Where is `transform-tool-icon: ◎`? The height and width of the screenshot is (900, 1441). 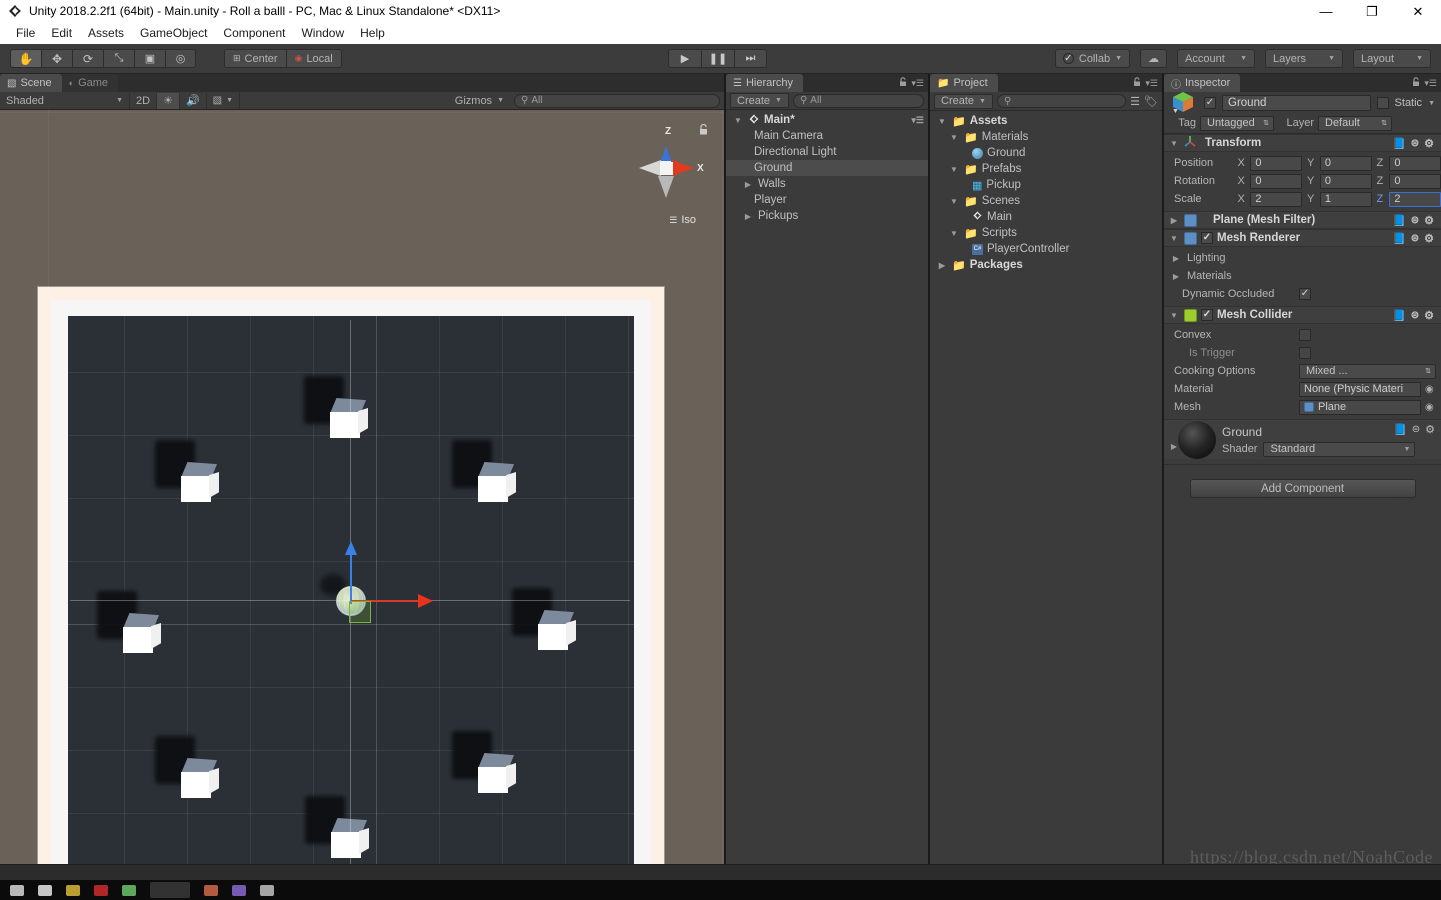
transform-tool-icon: ◎ is located at coordinates (180, 58).